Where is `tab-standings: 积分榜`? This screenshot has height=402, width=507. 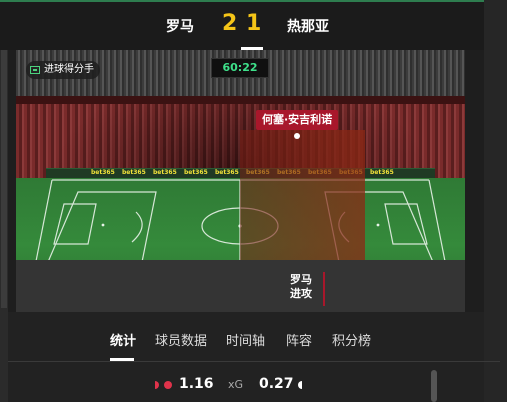 tab-standings: 积分榜 is located at coordinates (351, 339).